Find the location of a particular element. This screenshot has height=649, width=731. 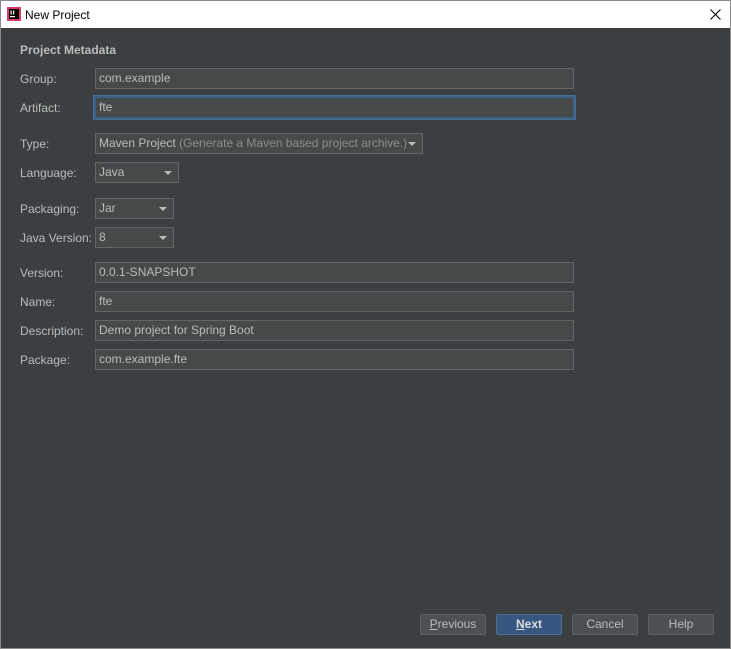

intellij-idea-icon is located at coordinates (14, 14).